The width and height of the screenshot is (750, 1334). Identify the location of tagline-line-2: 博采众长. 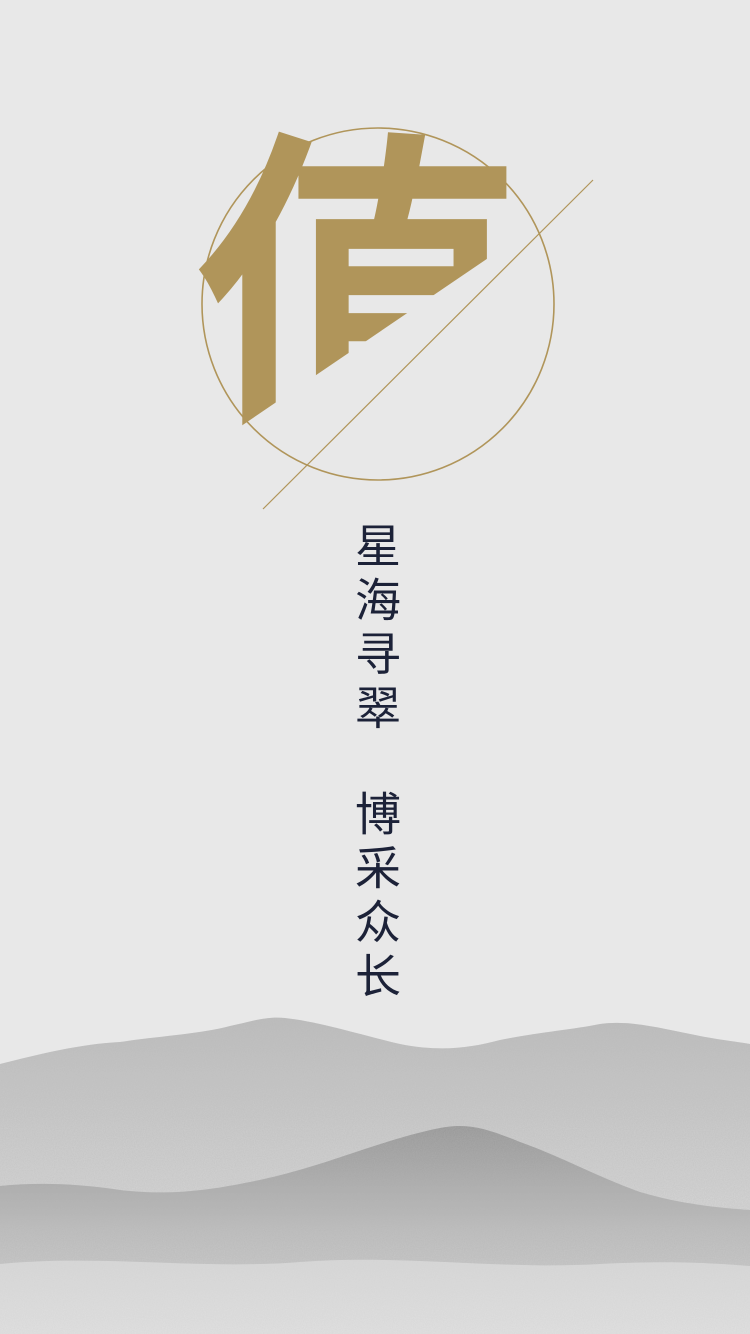
(375, 898).